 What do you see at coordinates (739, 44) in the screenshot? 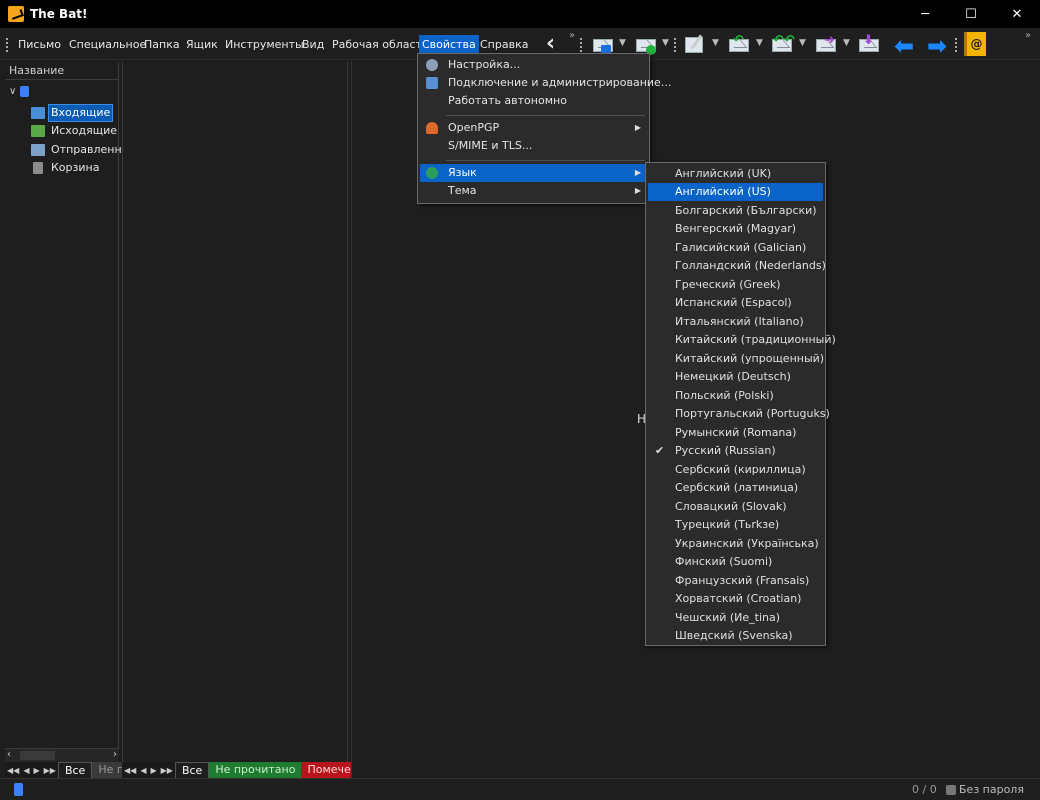
I see `reply-icon: ↶` at bounding box center [739, 44].